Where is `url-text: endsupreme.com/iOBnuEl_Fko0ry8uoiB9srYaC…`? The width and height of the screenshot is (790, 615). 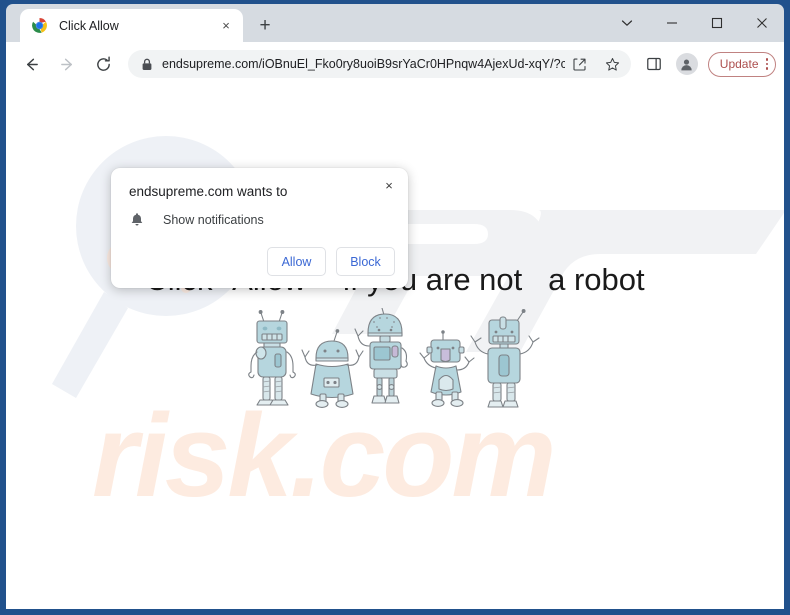
url-text: endsupreme.com/iOBnuEl_Fko0ry8uoiB9srYaC… is located at coordinates (363, 64).